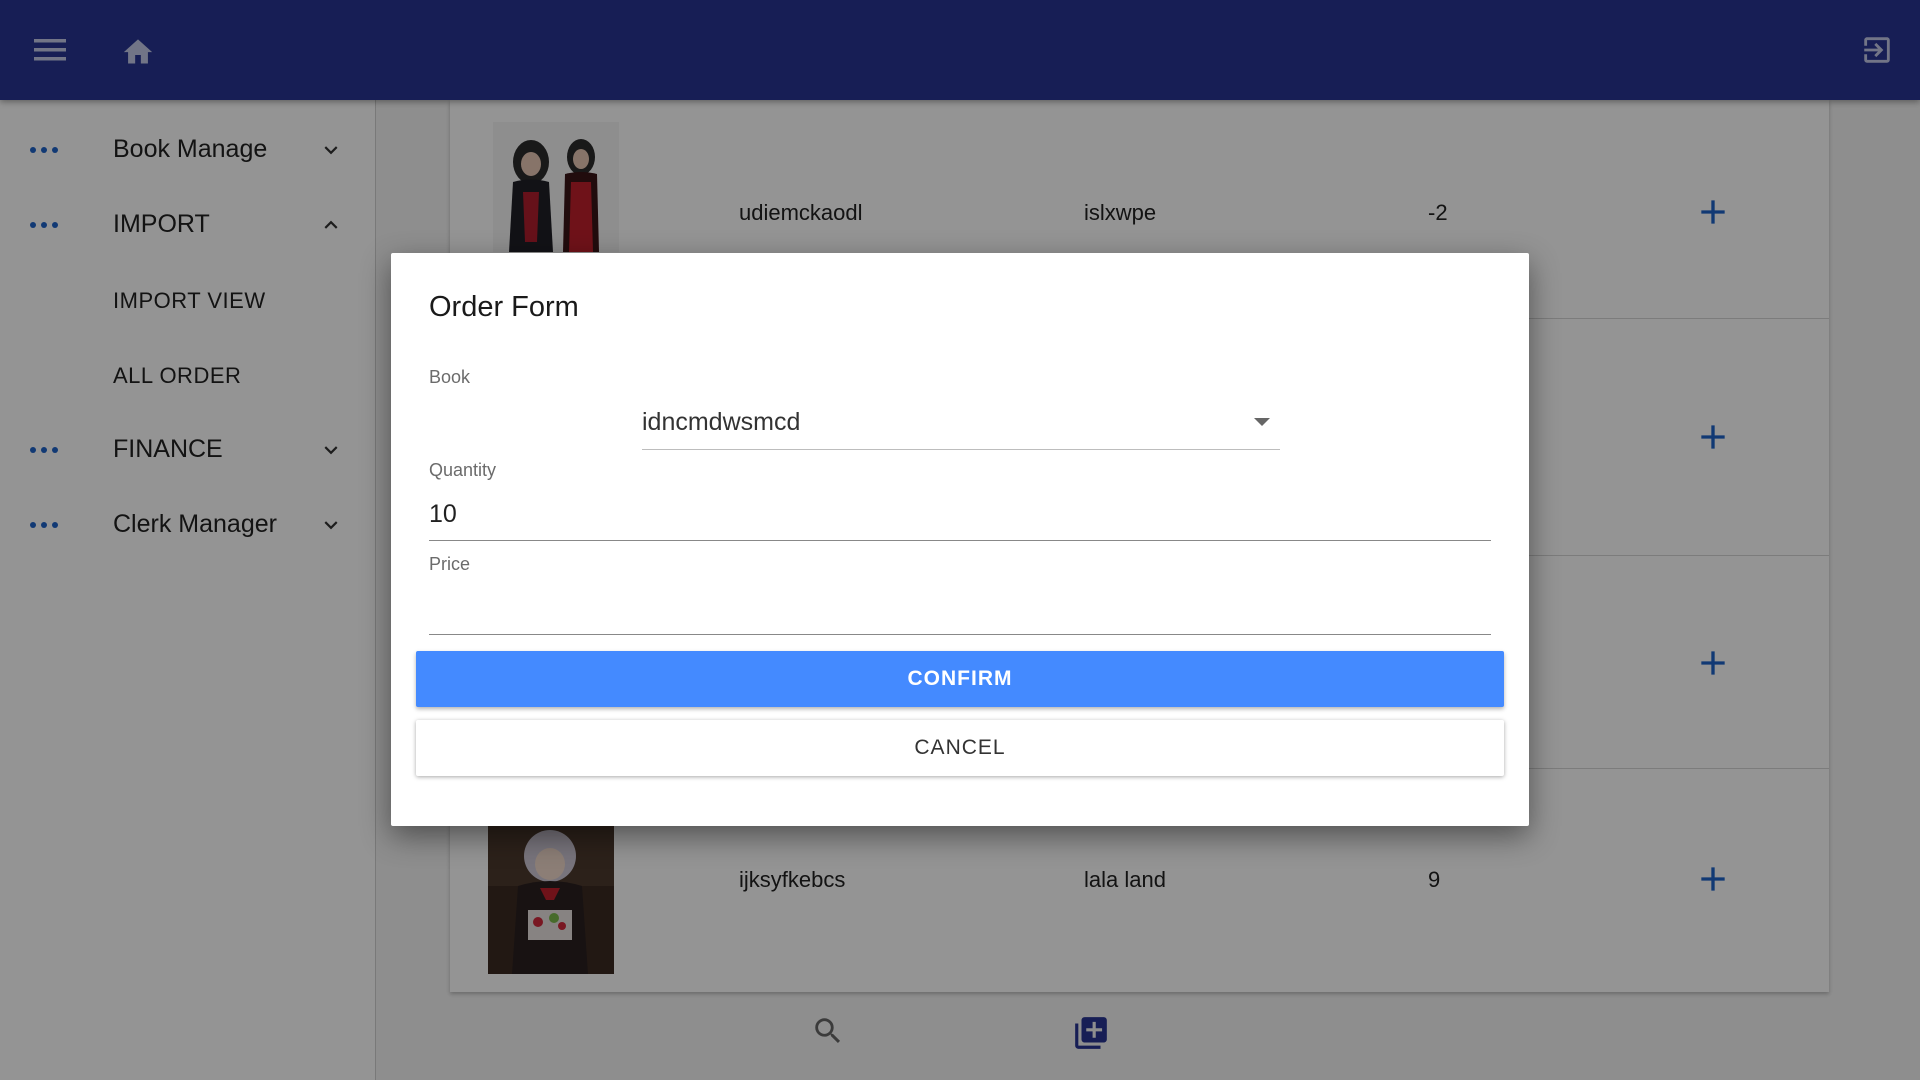  Describe the element at coordinates (463, 470) in the screenshot. I see `quantity-field-label: Quantity` at that location.